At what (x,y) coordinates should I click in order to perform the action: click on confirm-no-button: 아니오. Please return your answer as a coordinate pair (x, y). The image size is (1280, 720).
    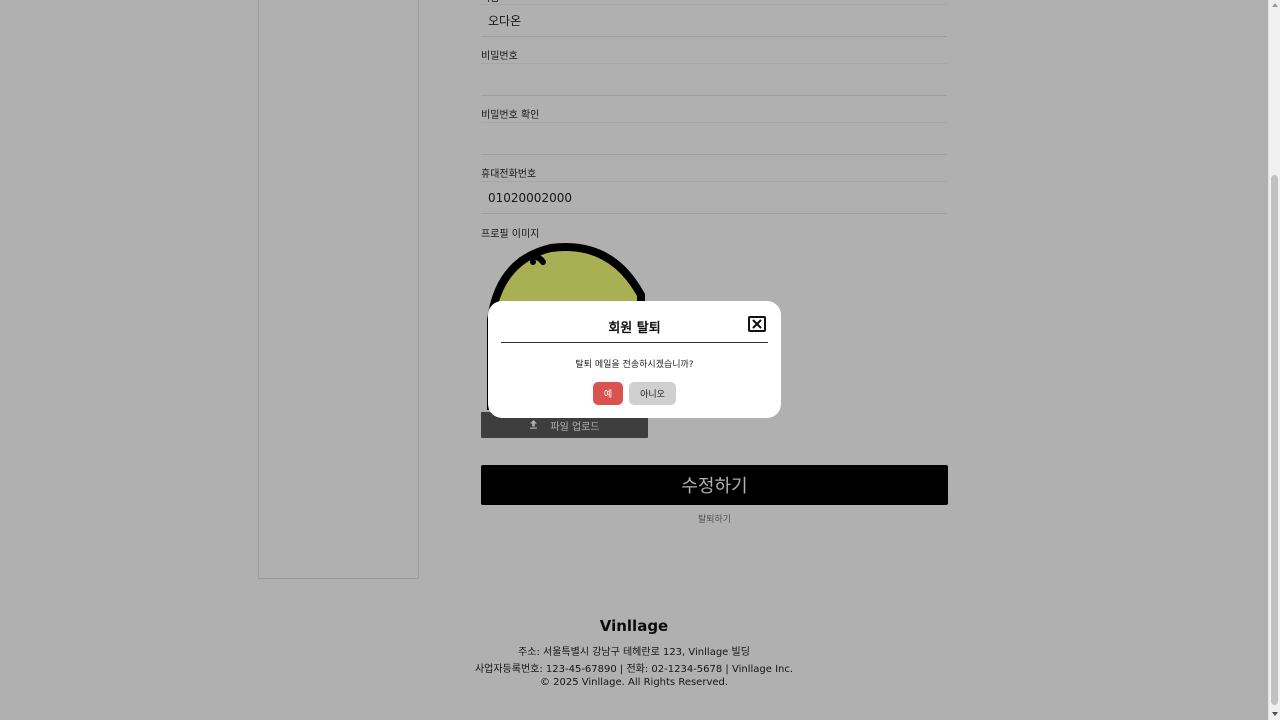
    Looking at the image, I should click on (652, 393).